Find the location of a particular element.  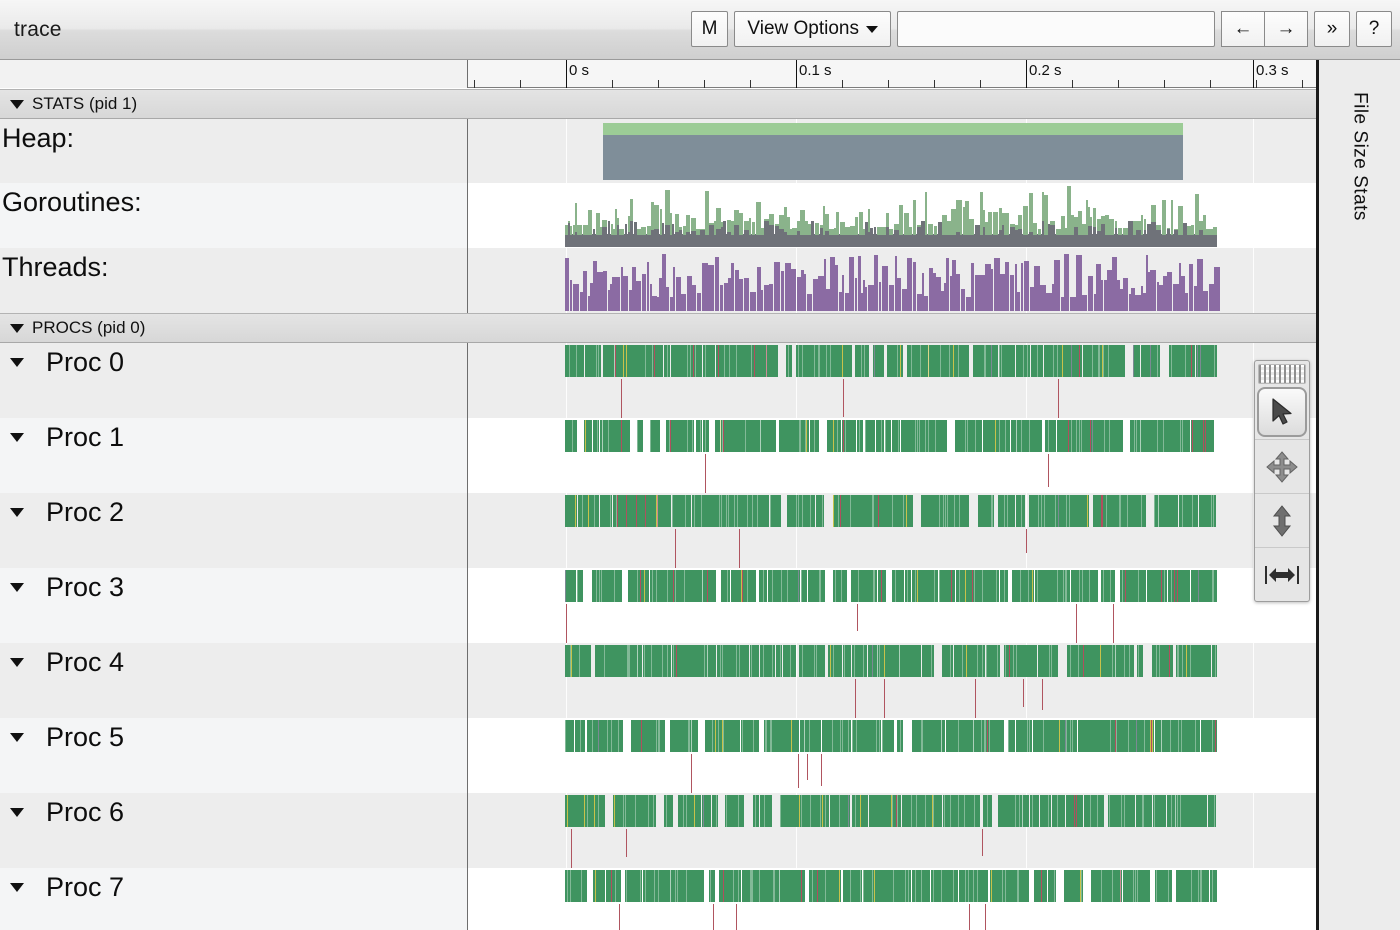

track-row-proc-5: Proc 5 is located at coordinates (658, 755).